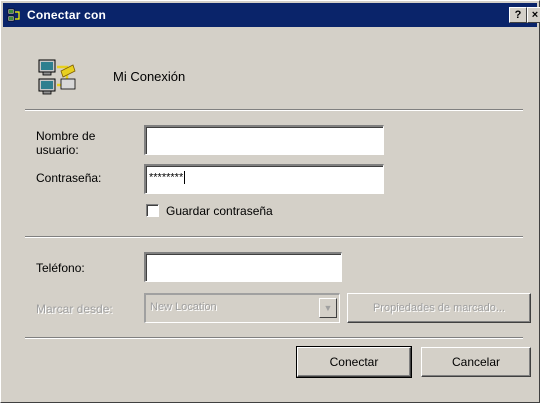 Image resolution: width=540 pixels, height=403 pixels. Describe the element at coordinates (518, 15) in the screenshot. I see `help-button: ?` at that location.